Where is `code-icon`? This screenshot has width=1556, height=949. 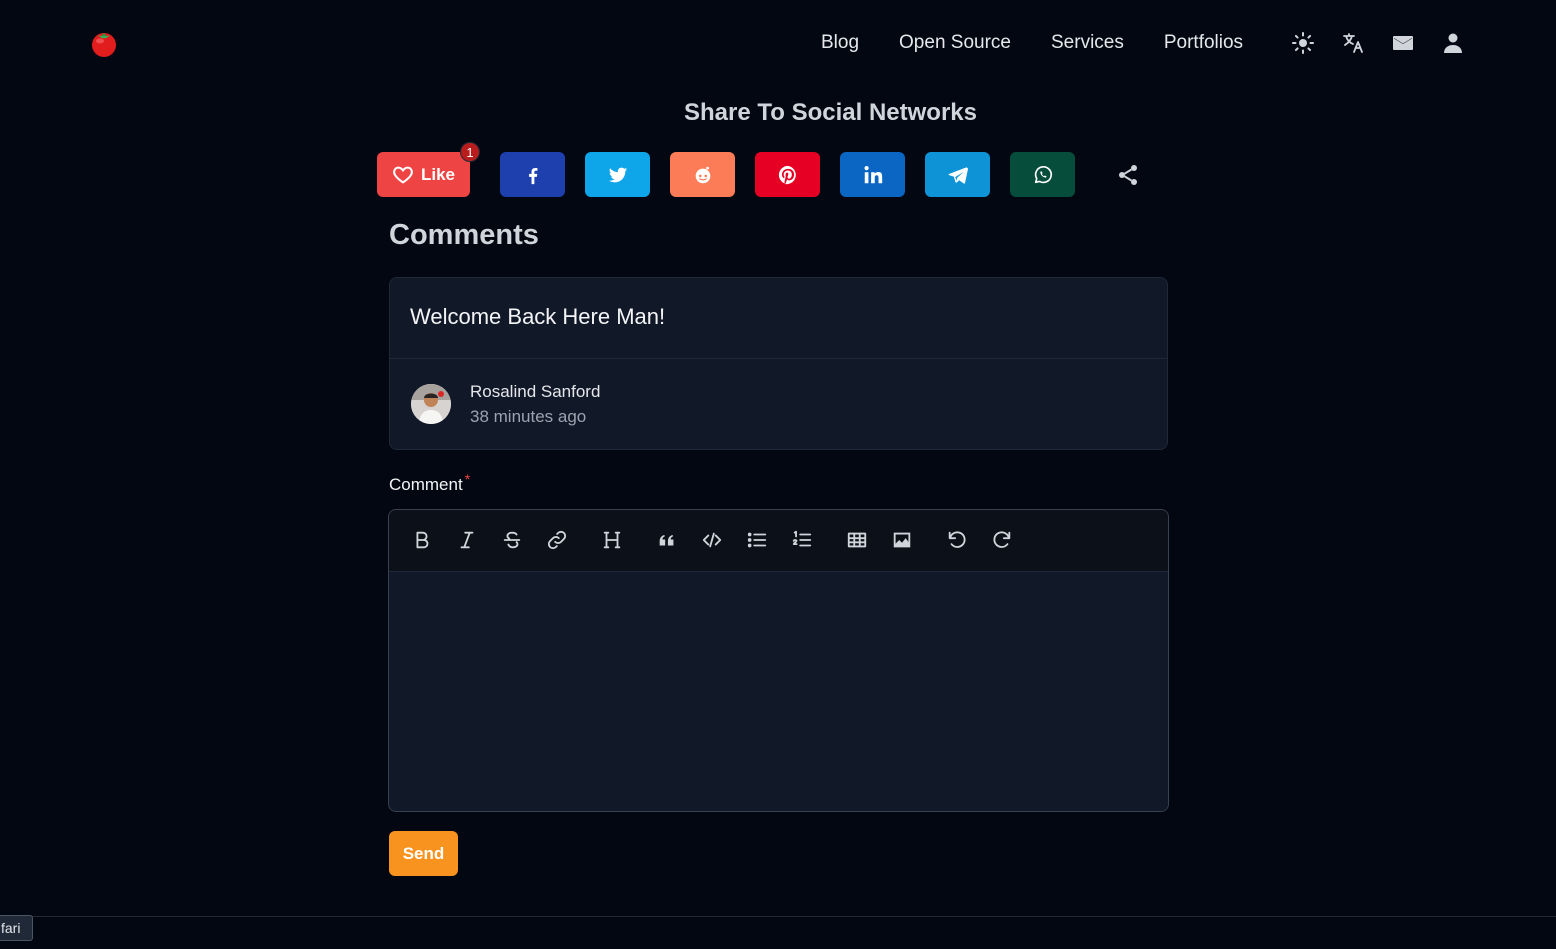 code-icon is located at coordinates (712, 540).